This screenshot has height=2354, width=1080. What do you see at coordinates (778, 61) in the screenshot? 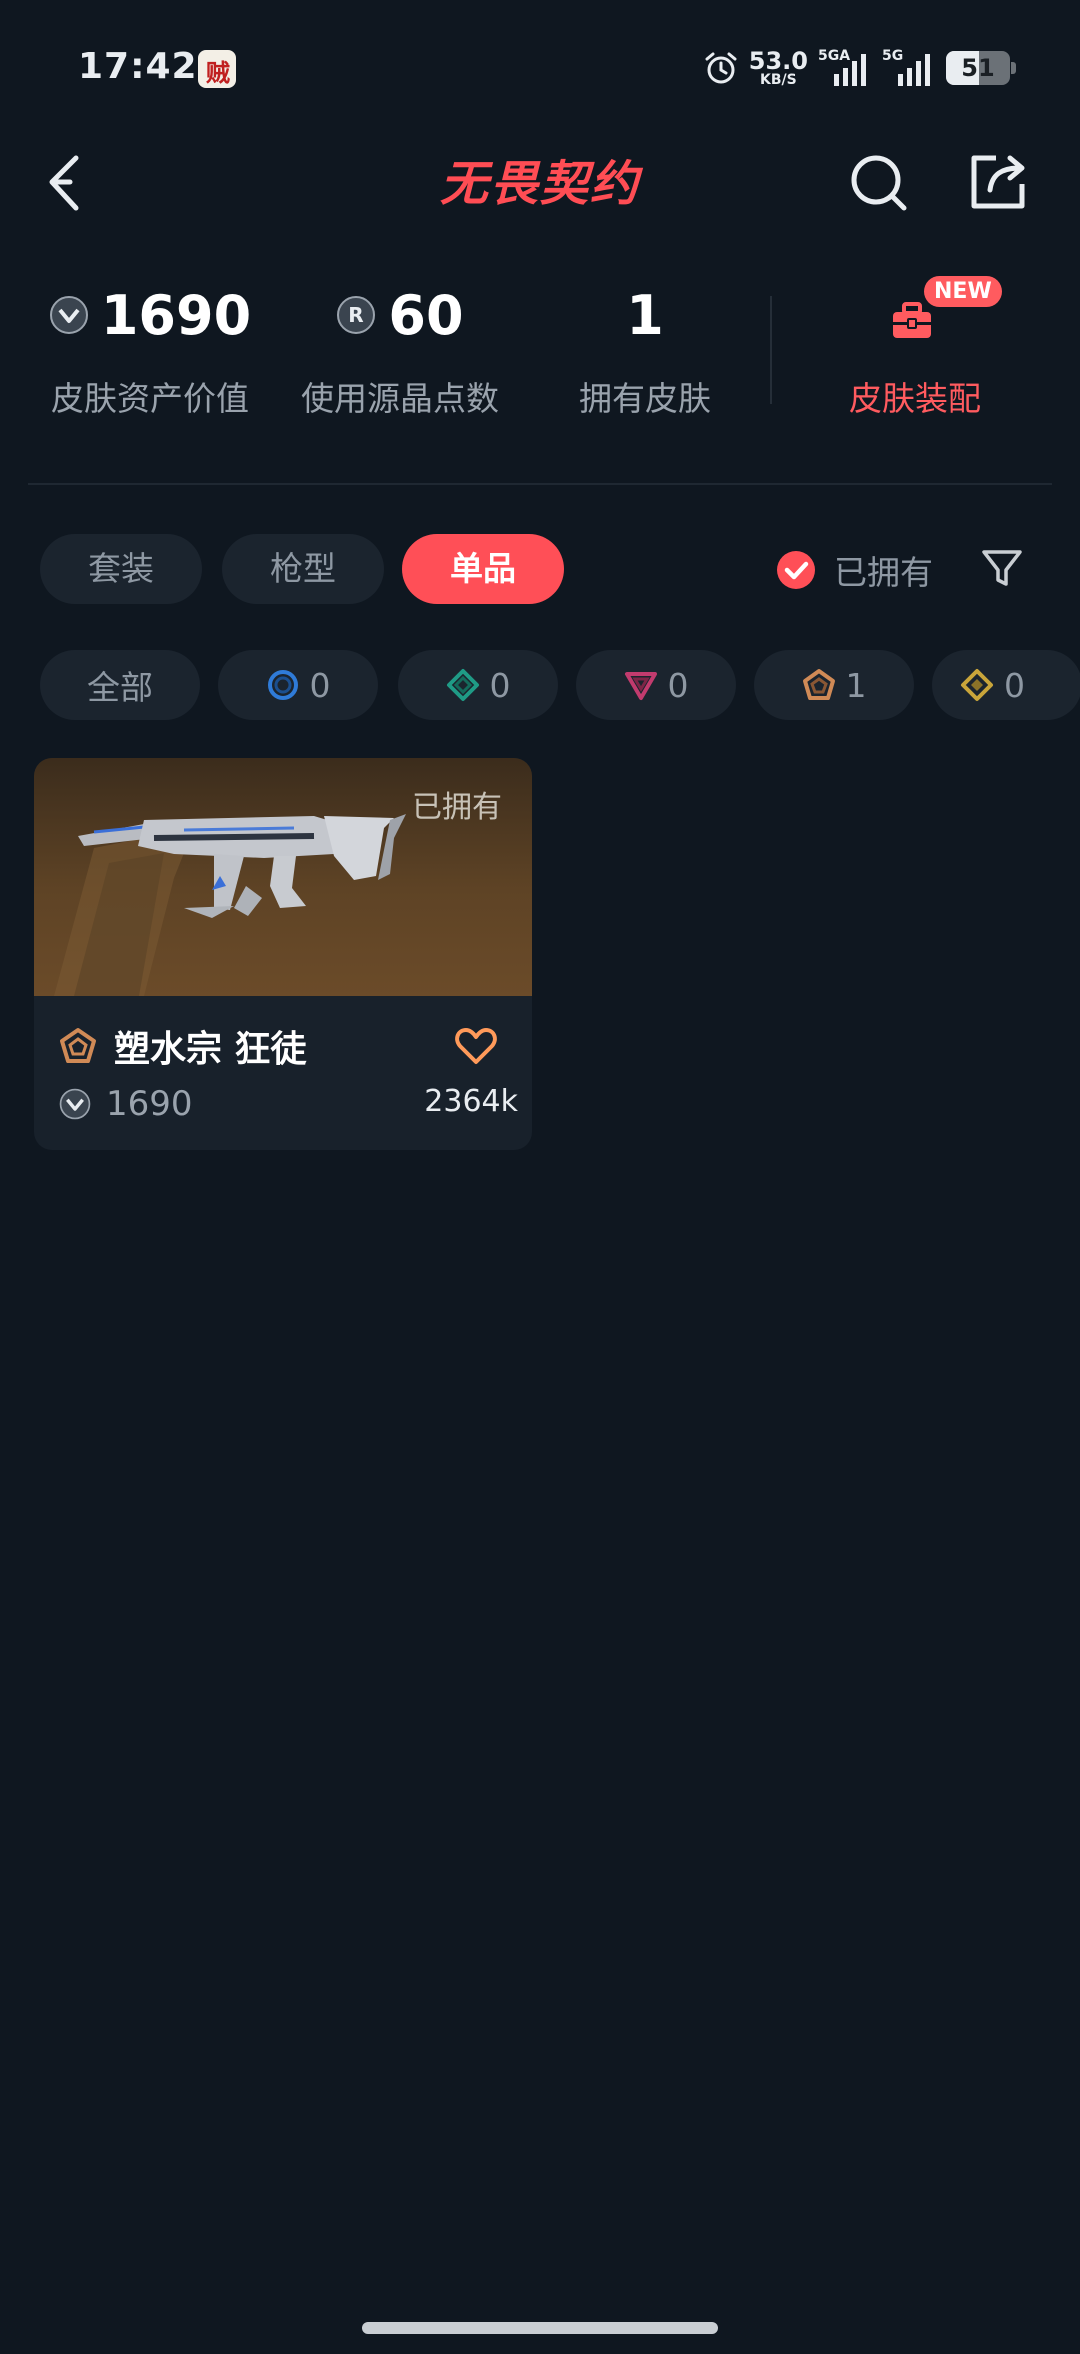
I see `net-speed-value: 53.0` at bounding box center [778, 61].